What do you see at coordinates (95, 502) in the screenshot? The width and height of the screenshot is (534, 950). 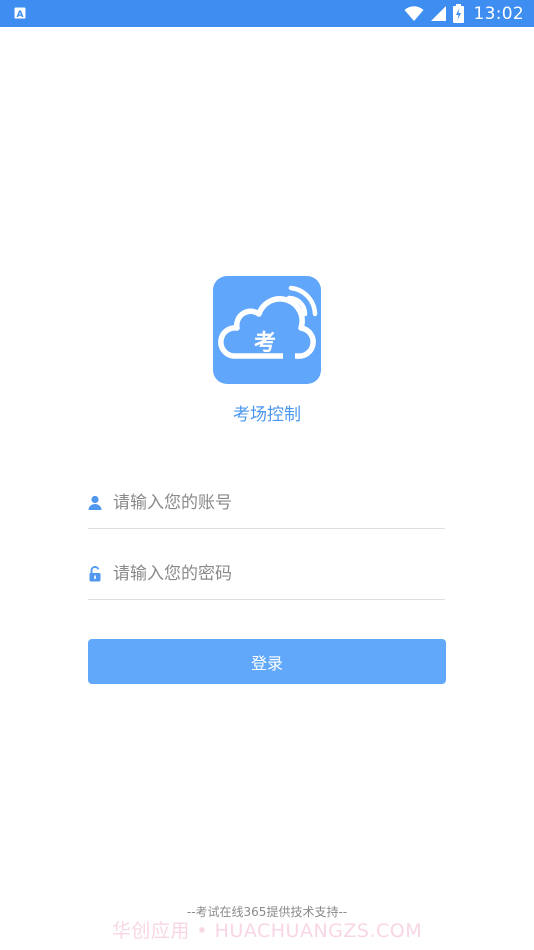 I see `user-icon` at bounding box center [95, 502].